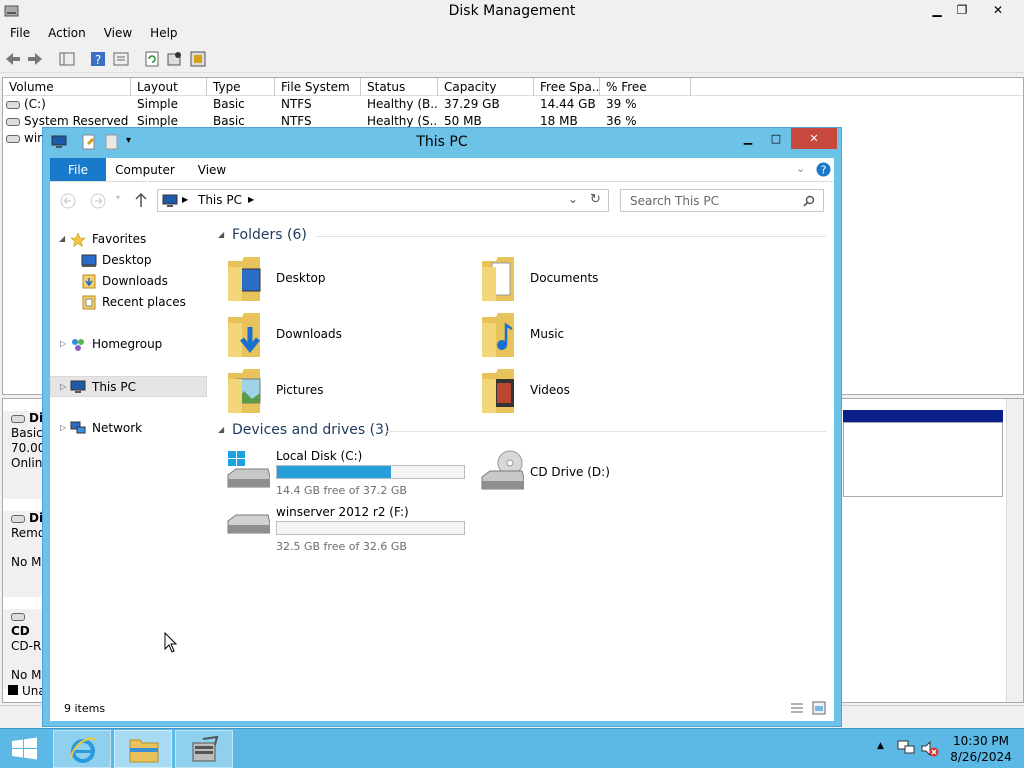  What do you see at coordinates (78, 427) in the screenshot?
I see `network-icon` at bounding box center [78, 427].